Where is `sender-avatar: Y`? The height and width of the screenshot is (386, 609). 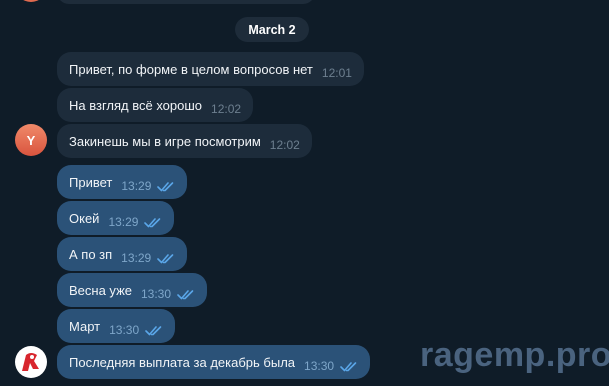 sender-avatar: Y is located at coordinates (31, 140).